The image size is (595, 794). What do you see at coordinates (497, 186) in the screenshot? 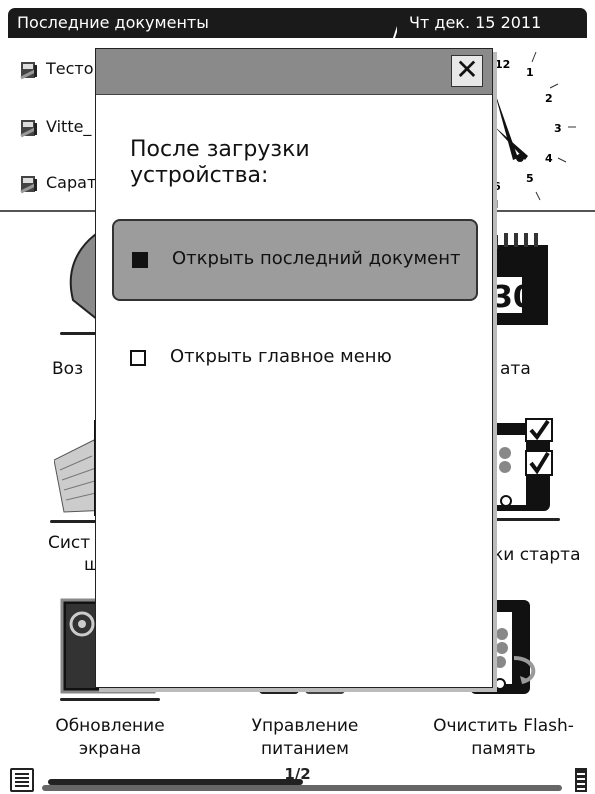
I see `clock-numeral: 6` at bounding box center [497, 186].